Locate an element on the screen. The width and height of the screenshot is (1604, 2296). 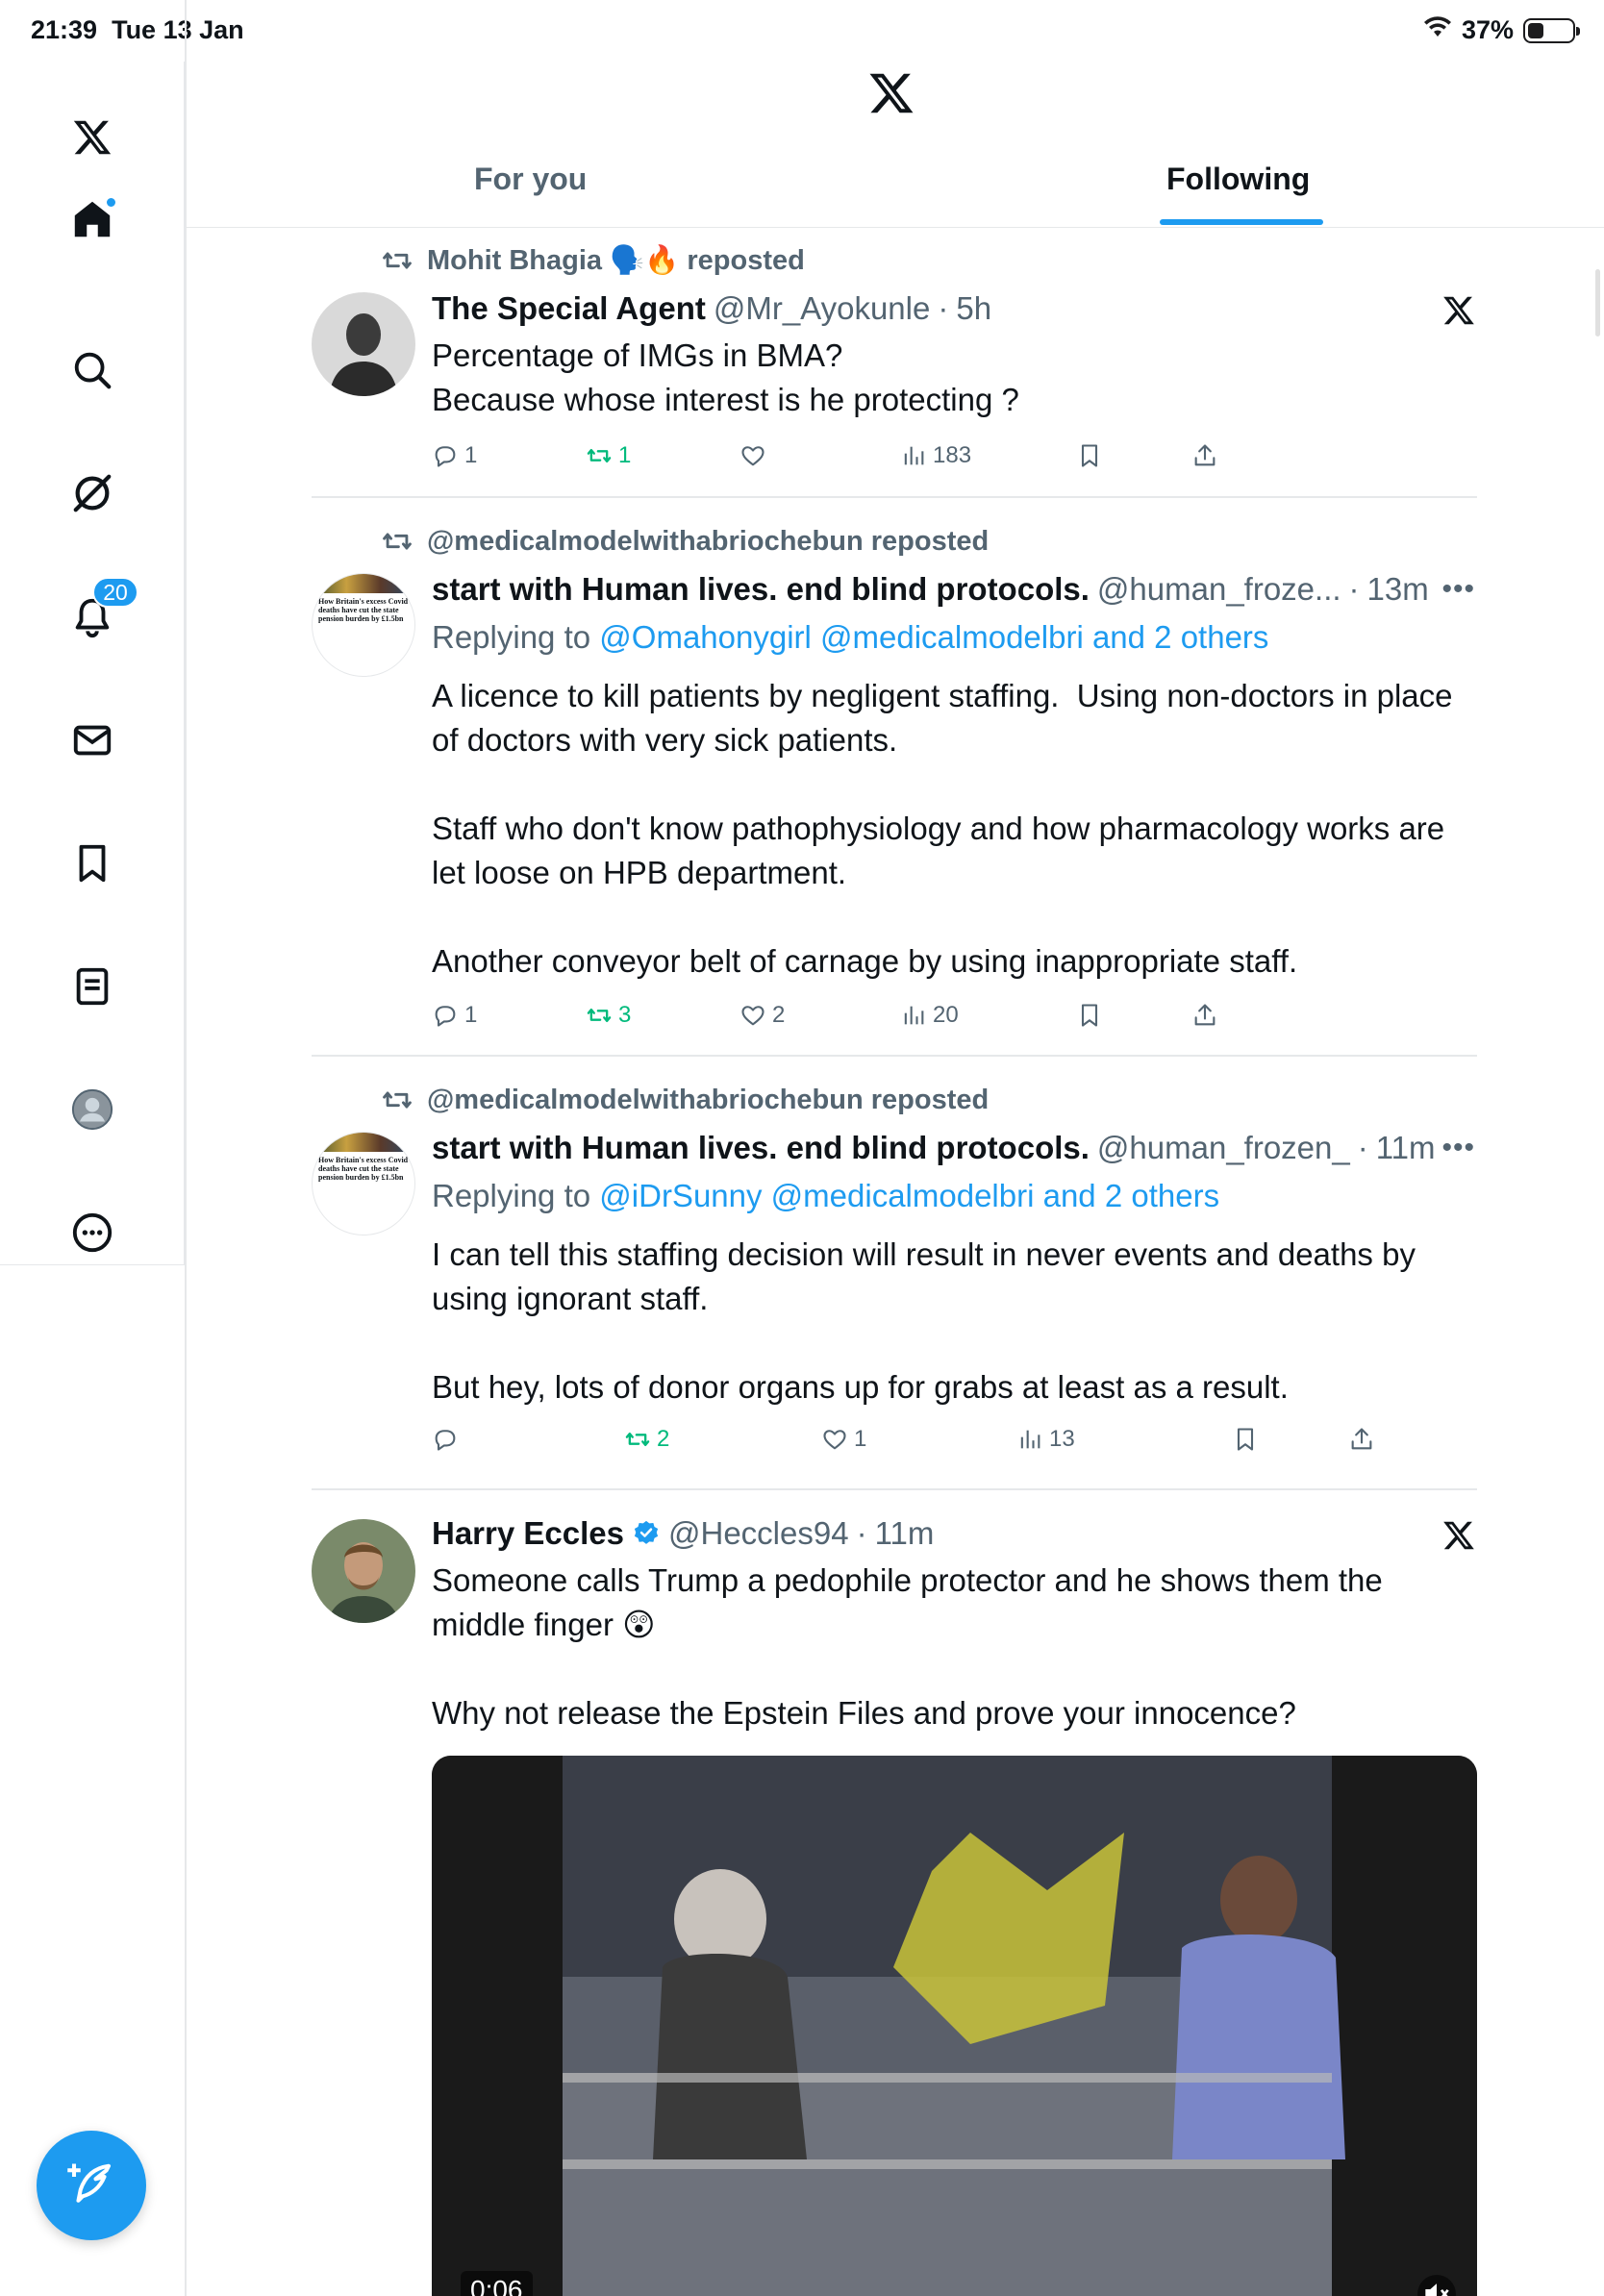
author-handle: @Mr_Ayokunle is located at coordinates (822, 308).